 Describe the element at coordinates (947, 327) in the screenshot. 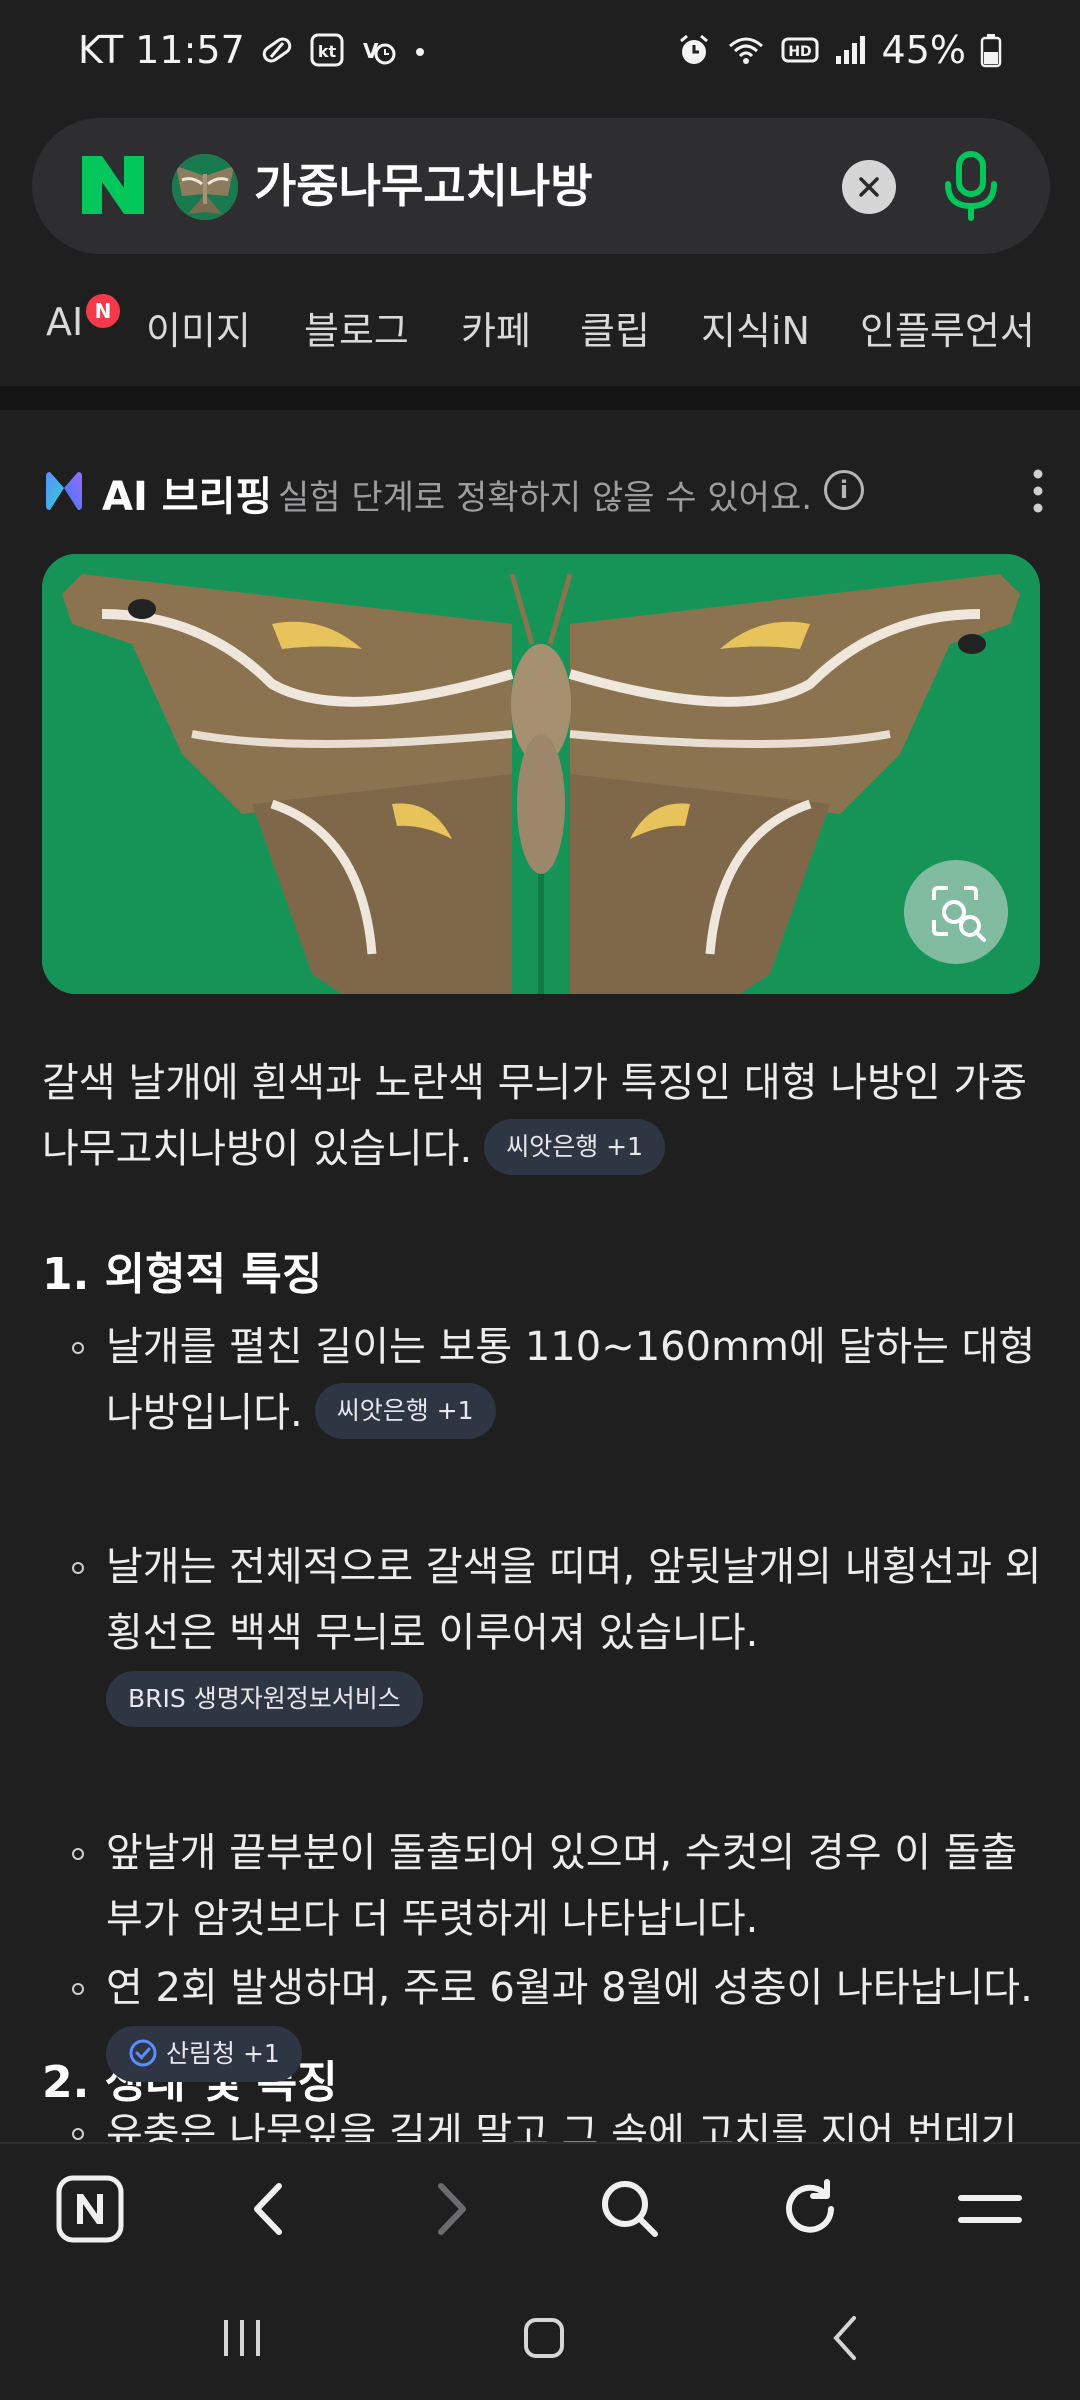

I see `tab-influencer: 인플루언서` at that location.